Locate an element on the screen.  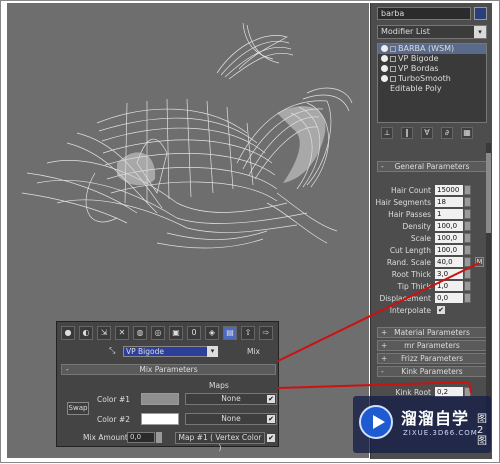
scrollbar-thumb is located at coordinates (488, 193).